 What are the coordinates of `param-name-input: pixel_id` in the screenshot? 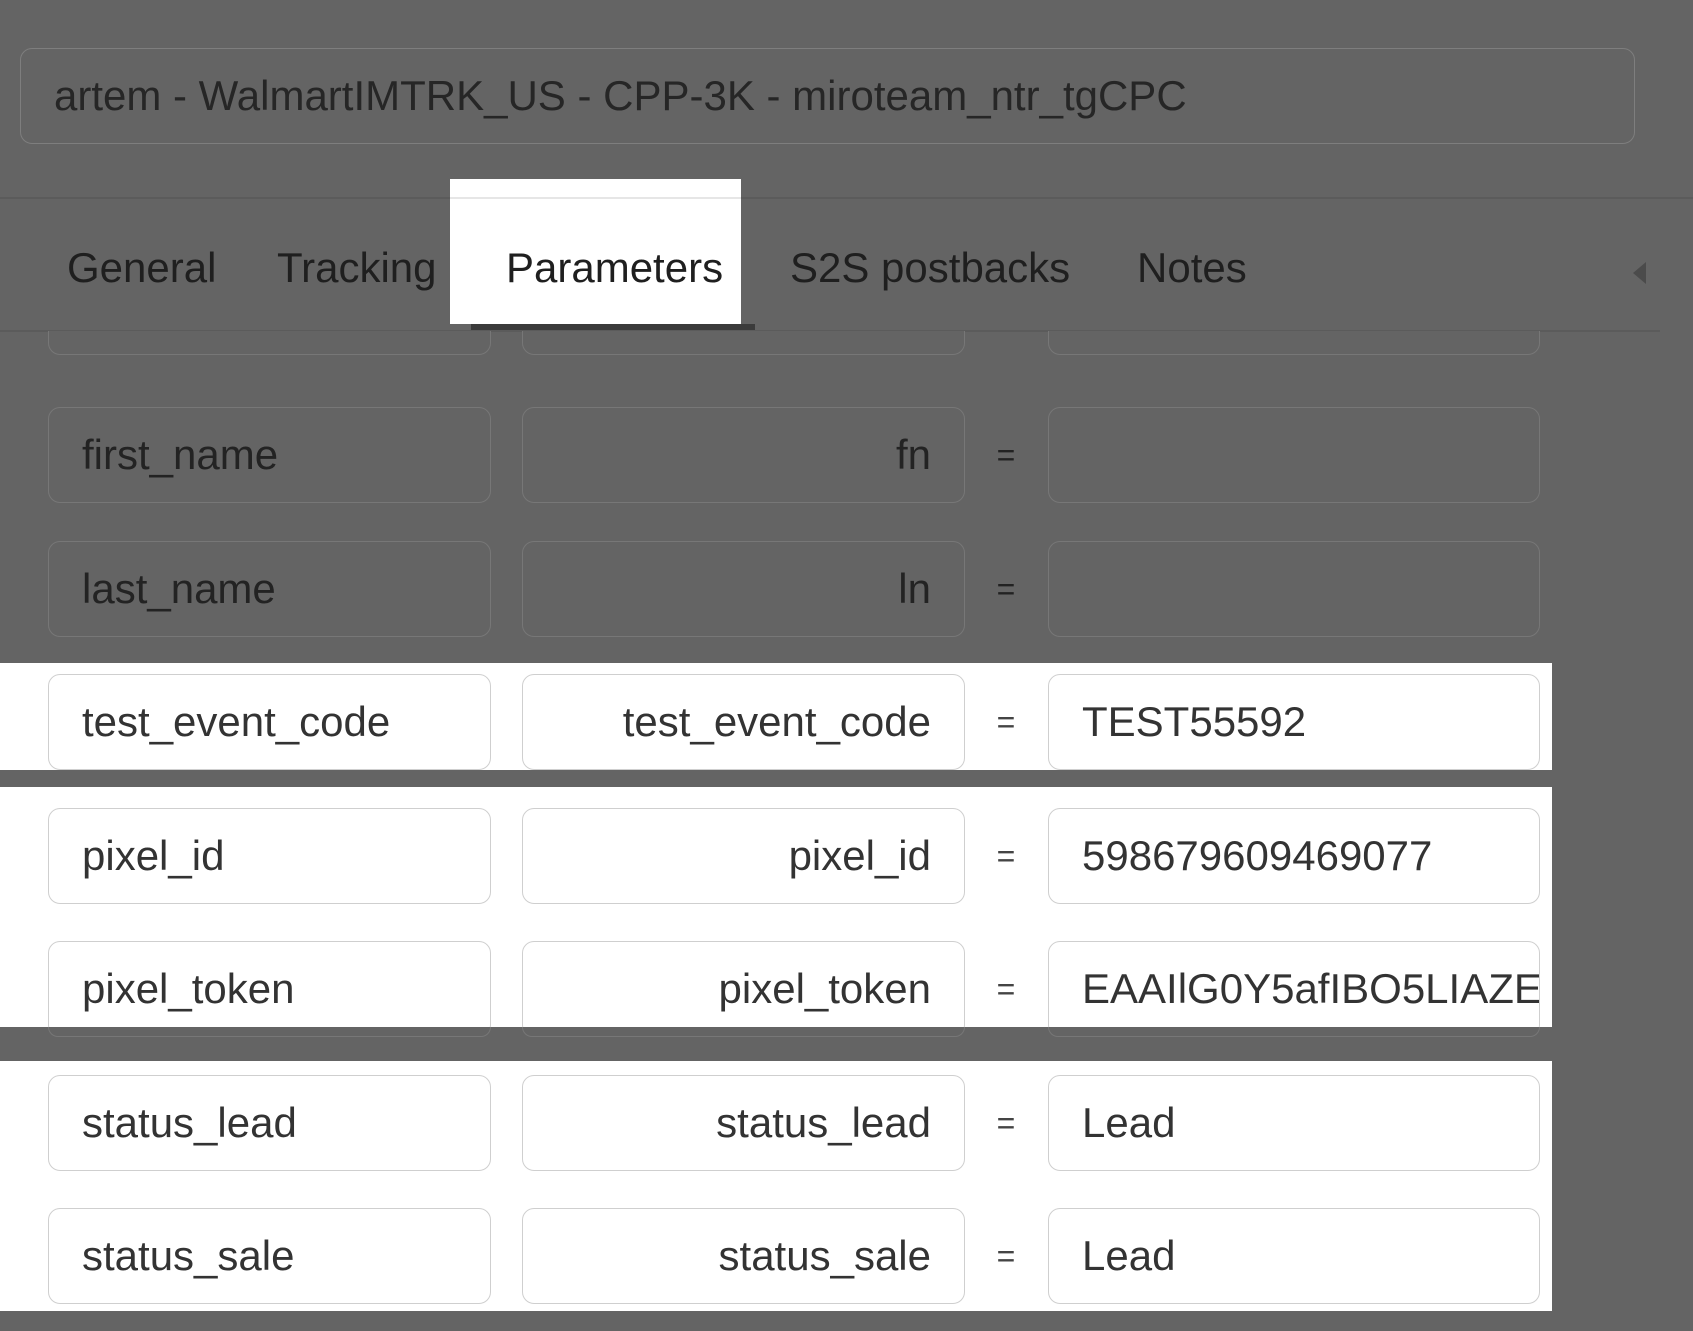 It's located at (743, 856).